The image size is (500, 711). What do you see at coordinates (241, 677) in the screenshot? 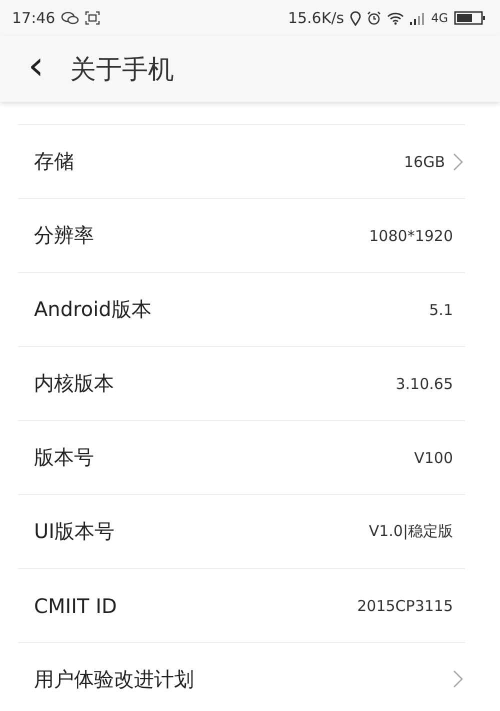
I see `settings-row: 用户体验改进计划` at bounding box center [241, 677].